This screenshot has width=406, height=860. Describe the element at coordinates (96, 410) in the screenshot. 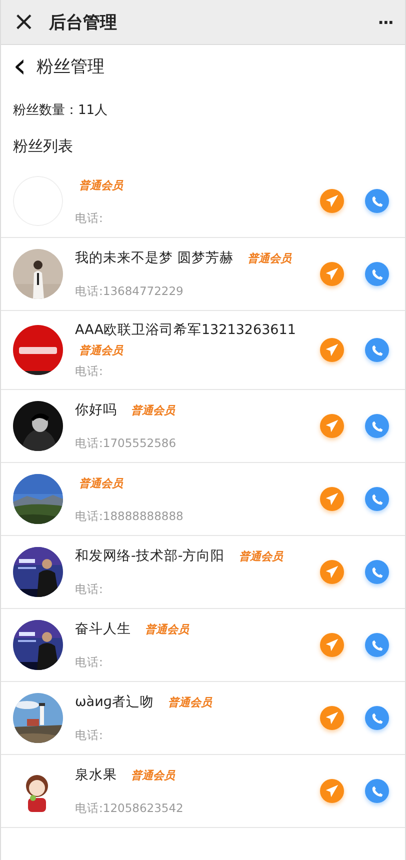

I see `fan-name: 你好吗` at that location.